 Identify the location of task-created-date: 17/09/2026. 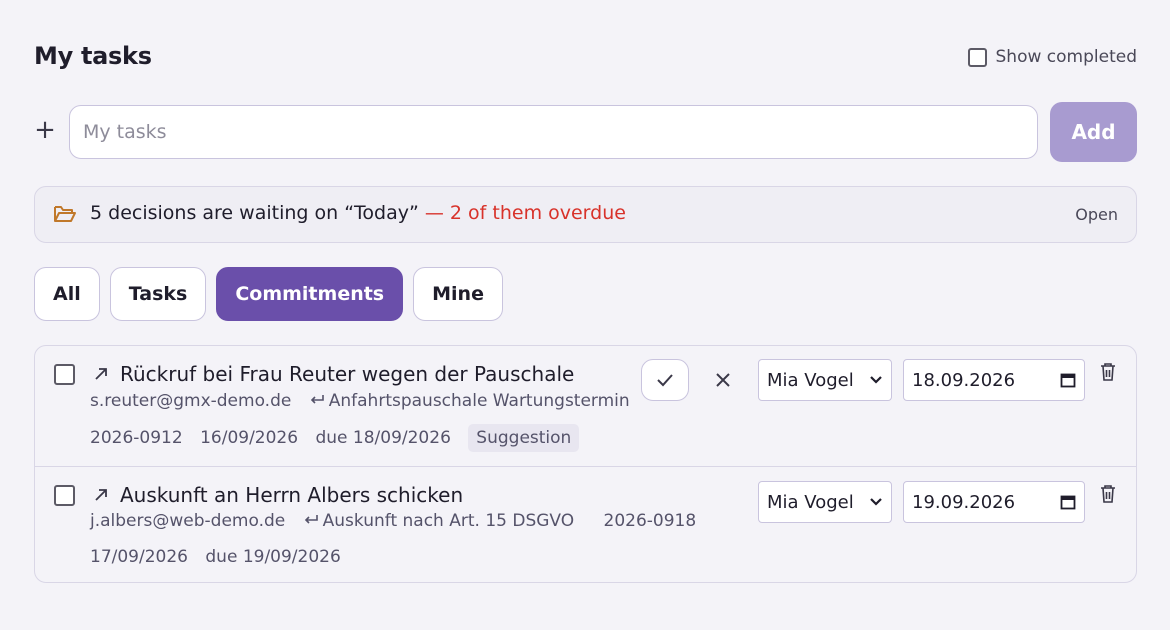
(139, 557).